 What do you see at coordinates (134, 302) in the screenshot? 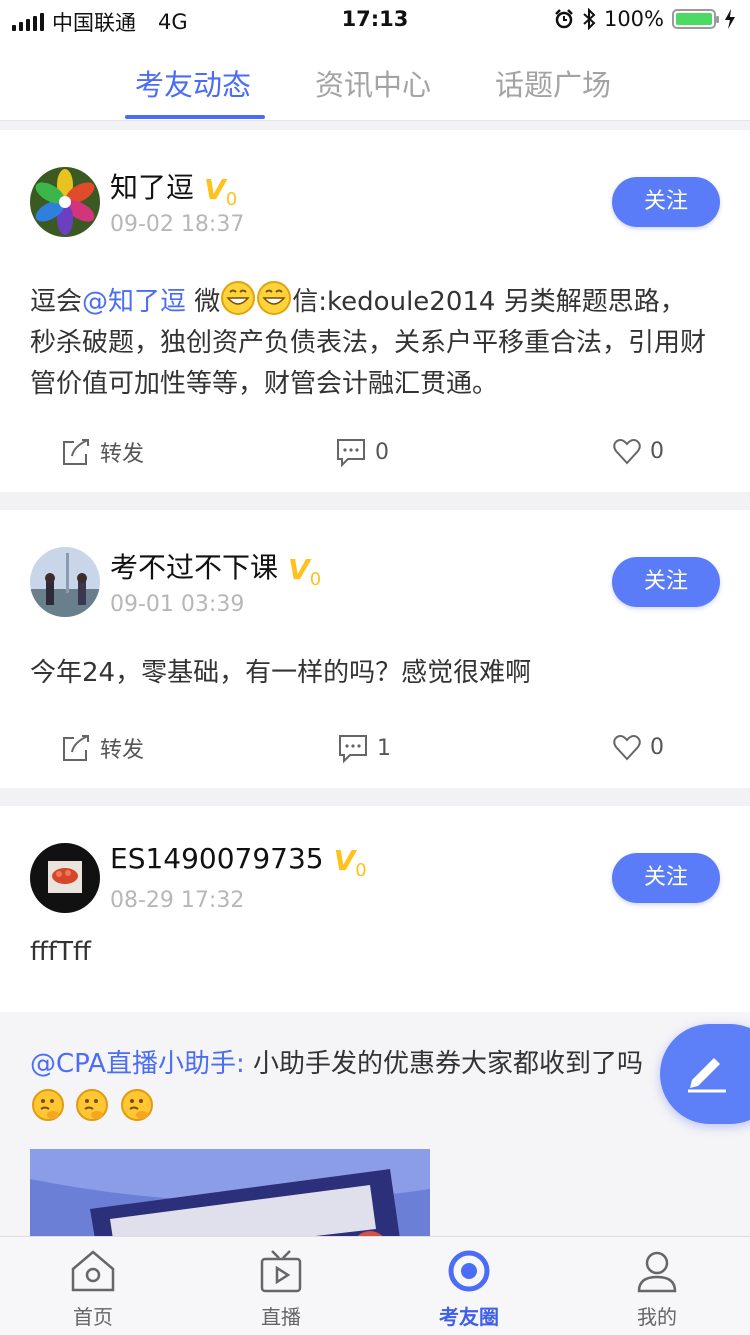
I see `mention-link: @知了逗` at bounding box center [134, 302].